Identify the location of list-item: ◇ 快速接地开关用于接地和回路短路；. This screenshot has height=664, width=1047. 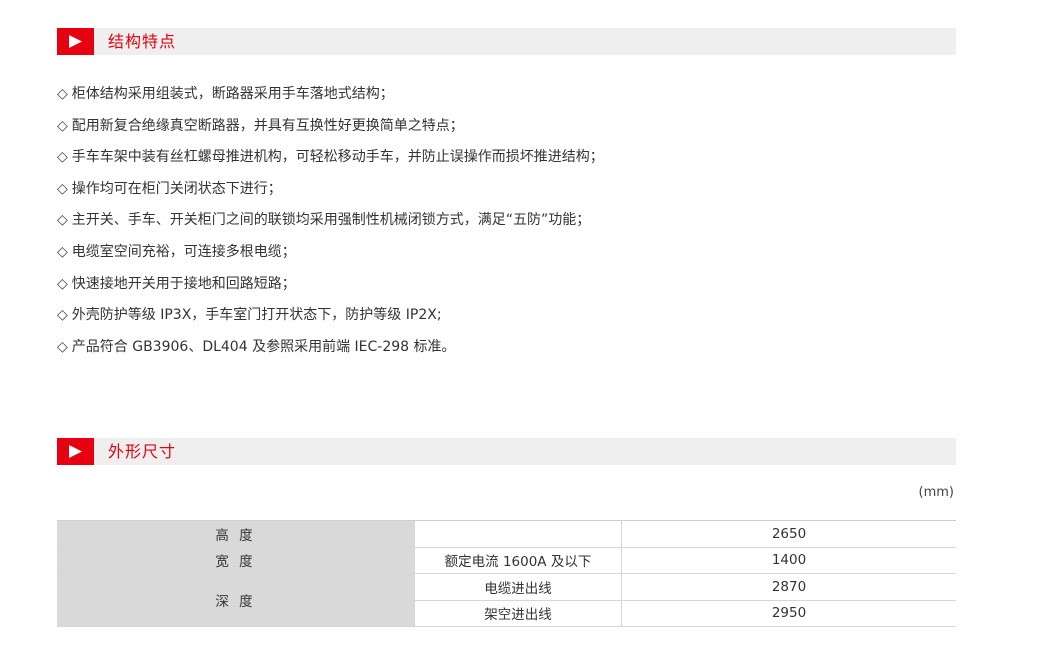
(330, 288).